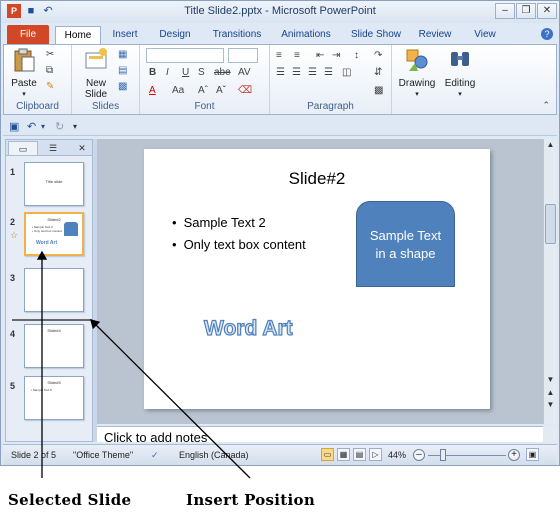 The height and width of the screenshot is (516, 560). Describe the element at coordinates (103, 455) in the screenshot. I see `theme-name: "Office Theme"` at that location.